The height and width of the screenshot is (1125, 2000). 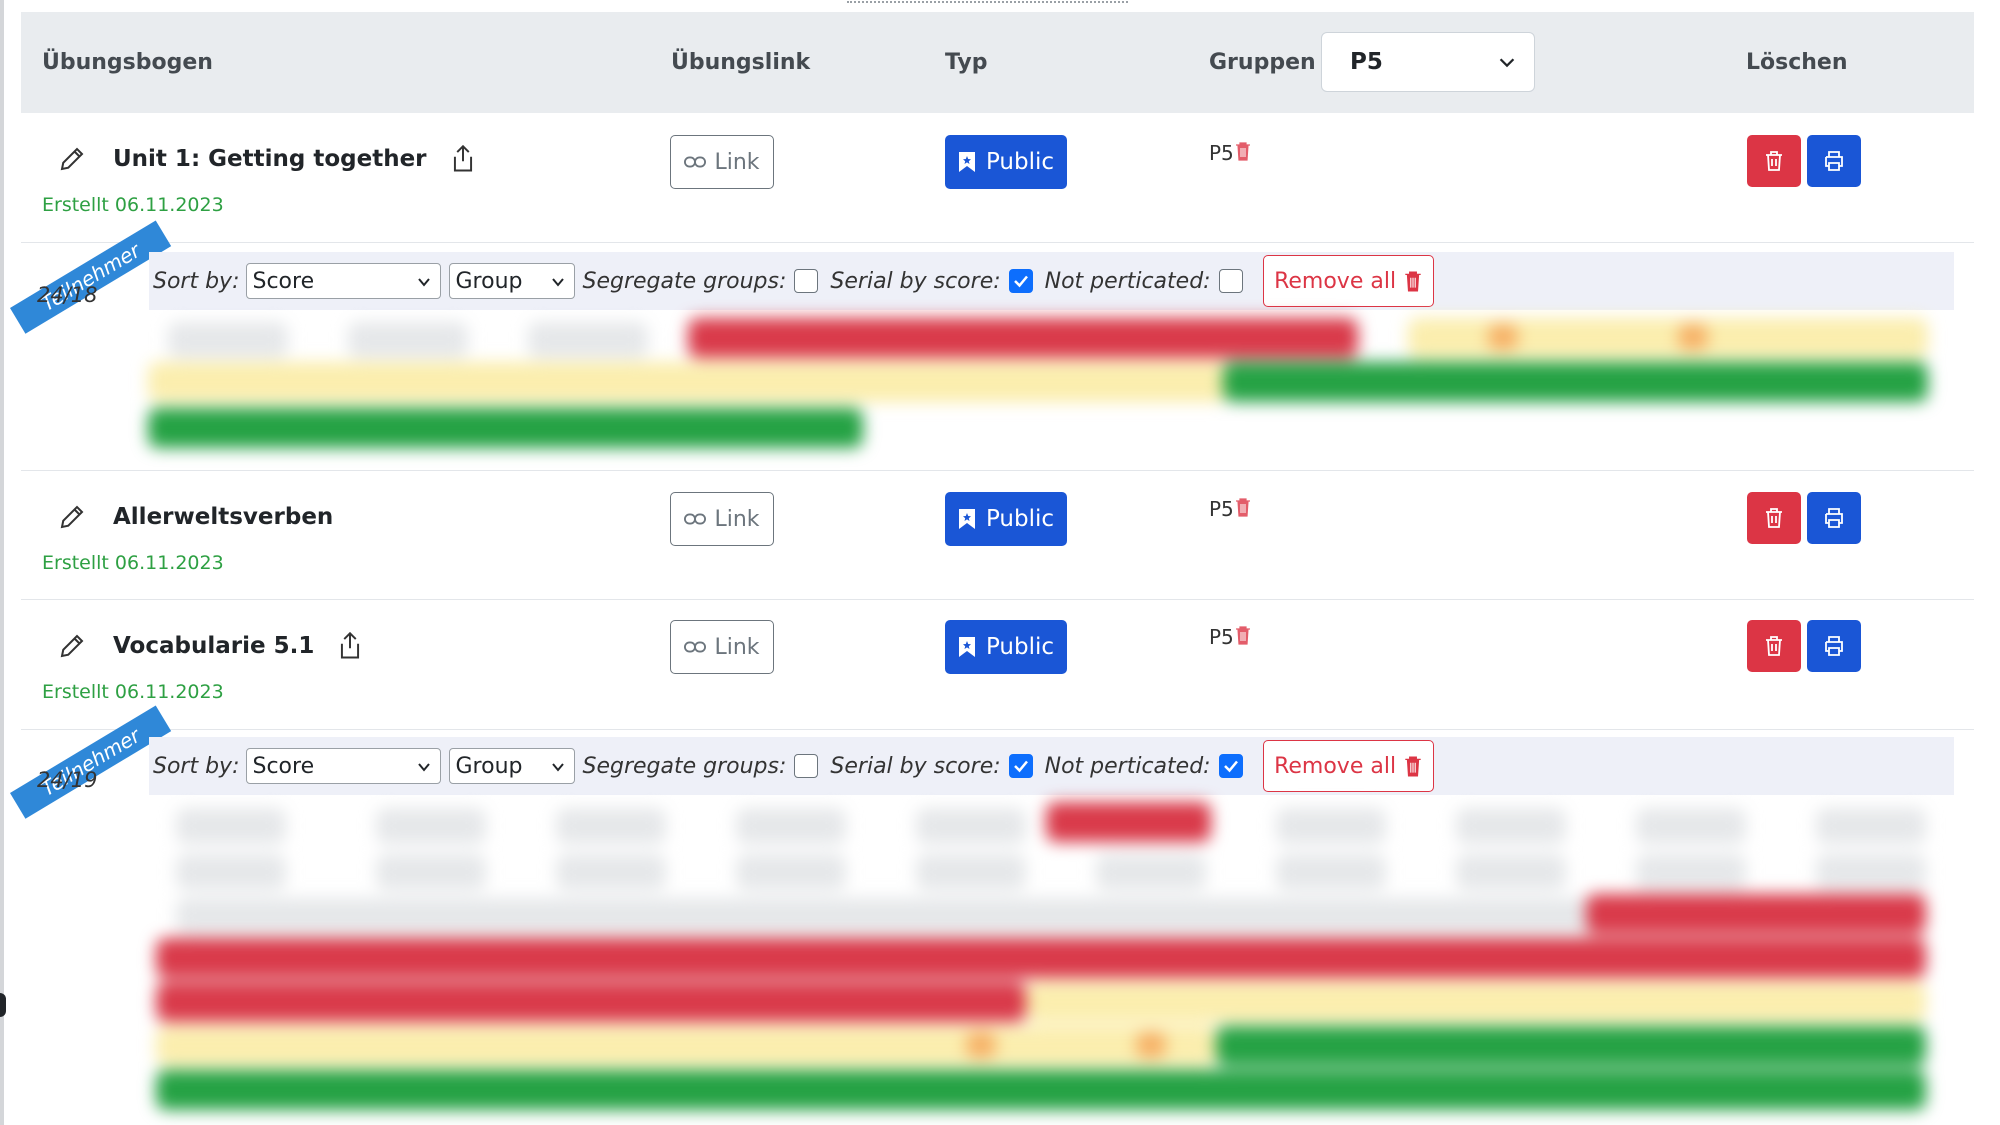 What do you see at coordinates (741, 62) in the screenshot?
I see `header-link: Übungslink` at bounding box center [741, 62].